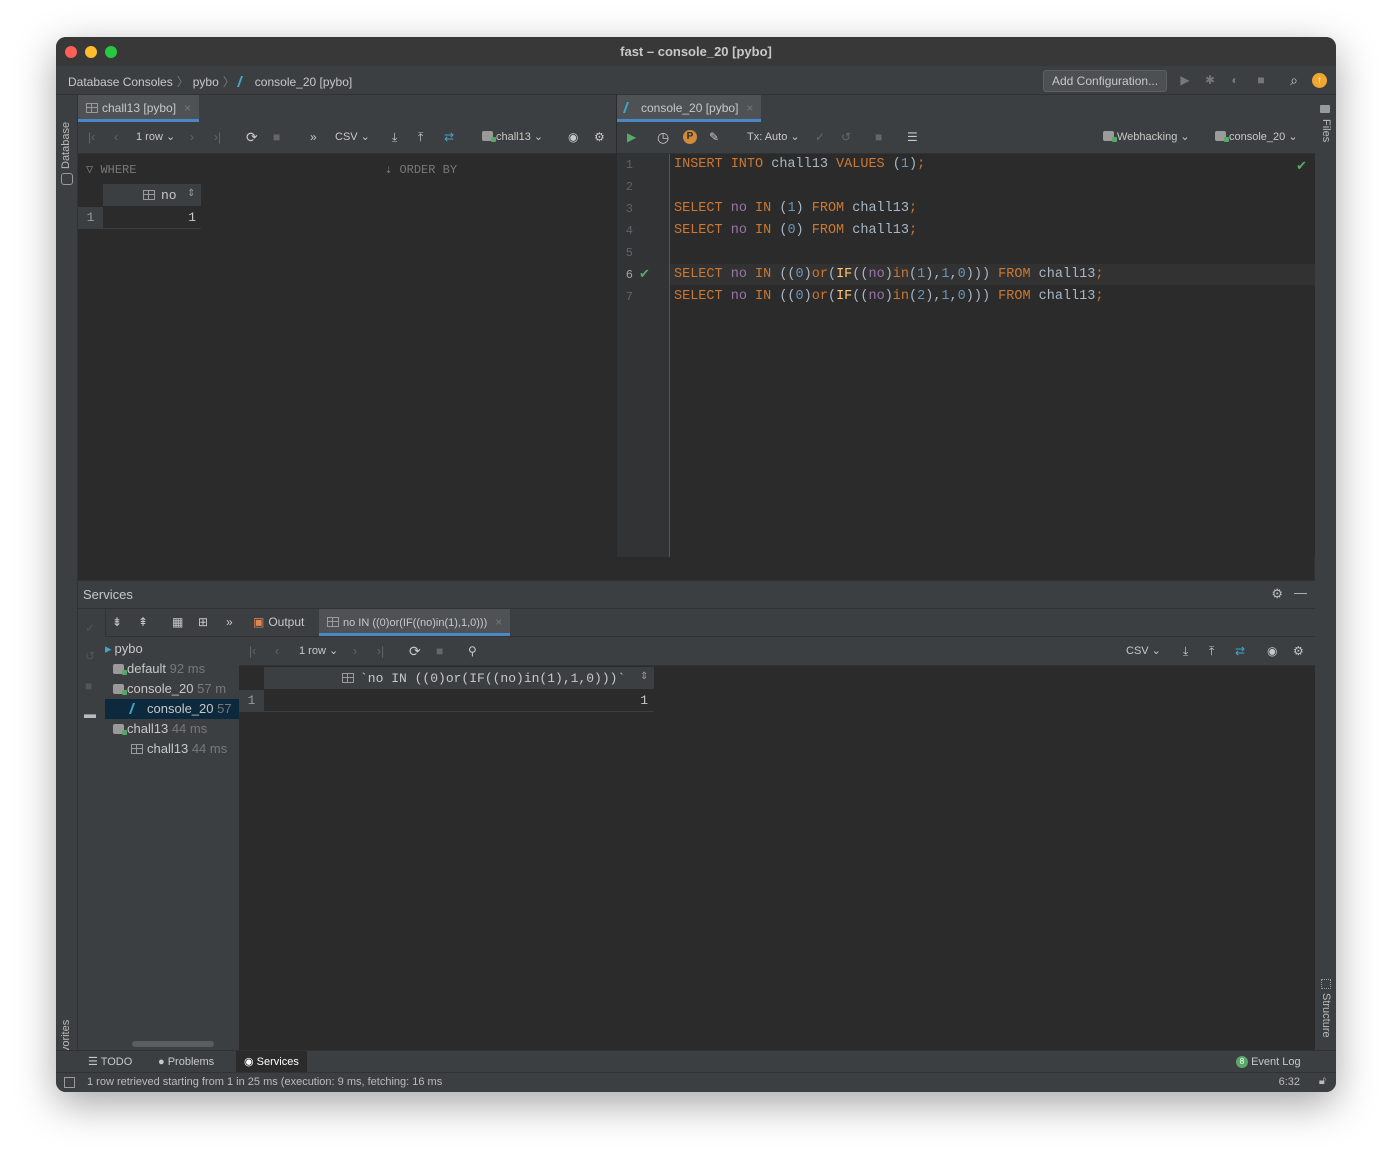 Image resolution: width=1392 pixels, height=1167 pixels. What do you see at coordinates (1325, 573) in the screenshot?
I see `right-tool-strip: Files Structure` at bounding box center [1325, 573].